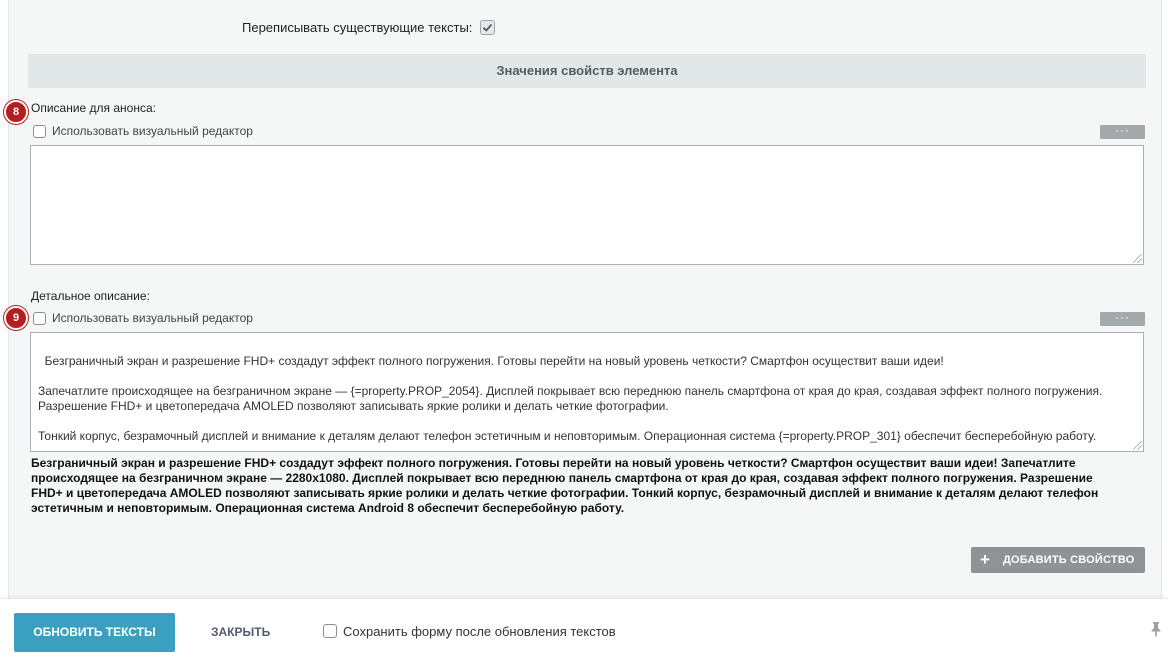 This screenshot has height=662, width=1168. What do you see at coordinates (152, 318) in the screenshot?
I see `detail-visual-editor-label: Использовать визуальный редактор` at bounding box center [152, 318].